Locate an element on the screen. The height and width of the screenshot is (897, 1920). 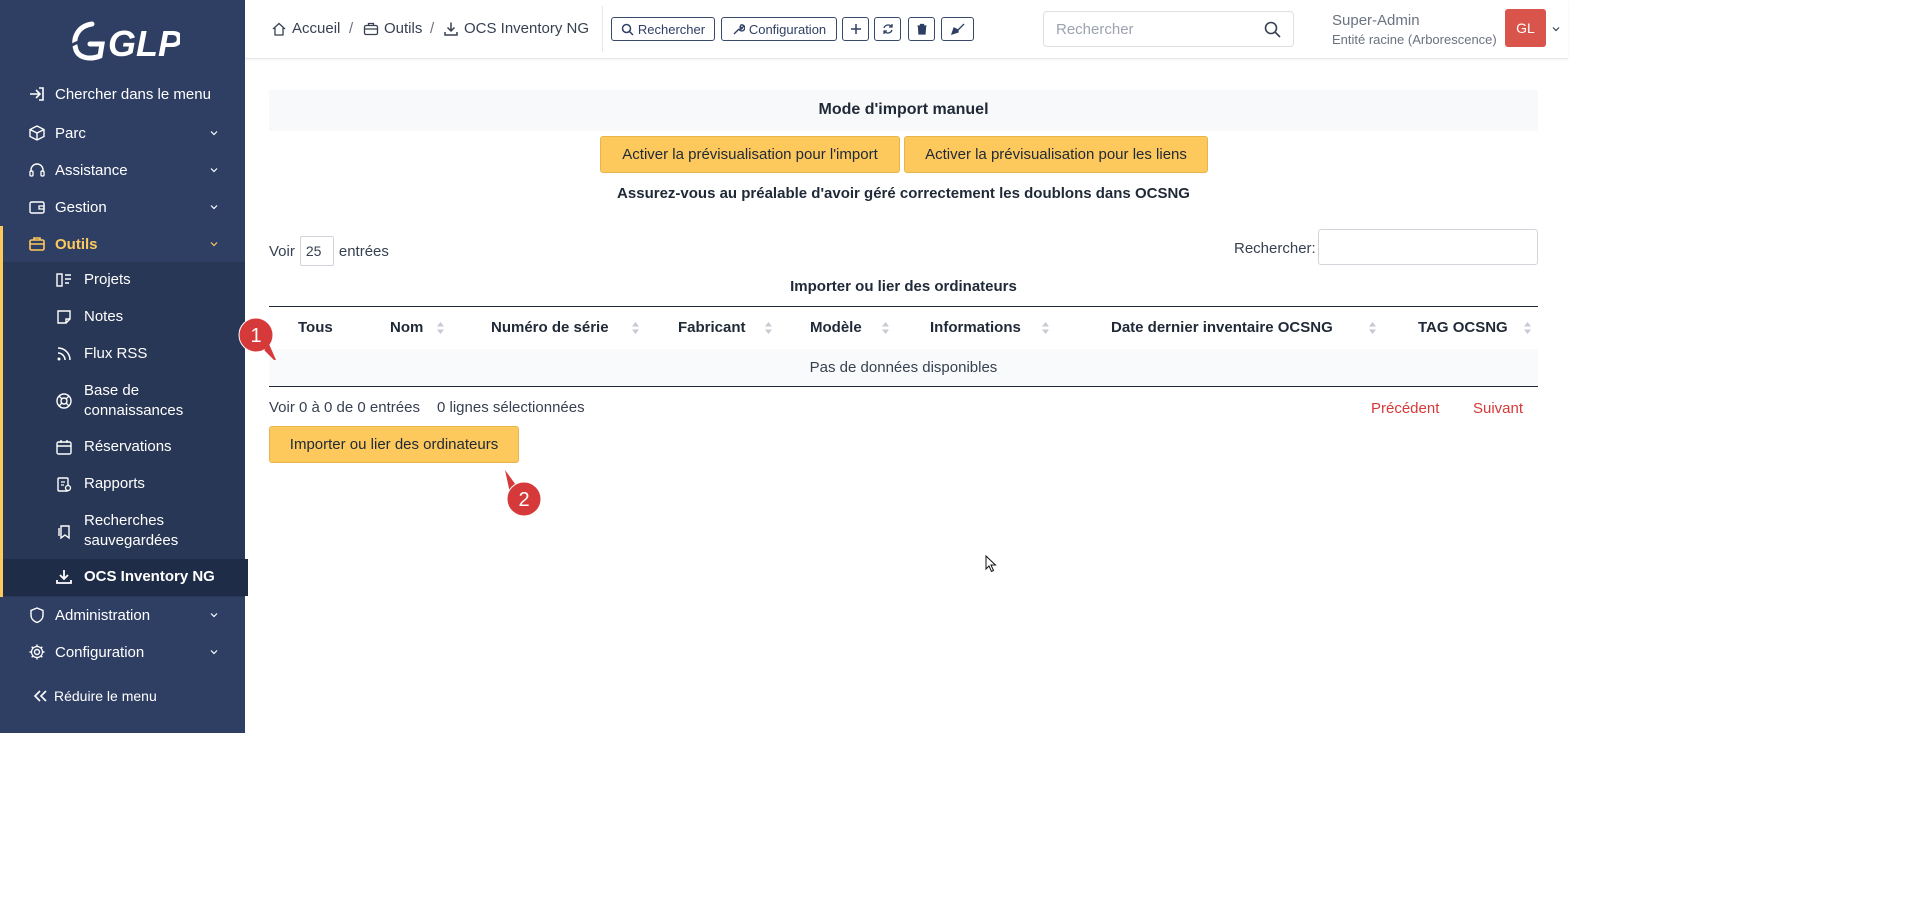
report-clipboard-icon is located at coordinates (64, 484).